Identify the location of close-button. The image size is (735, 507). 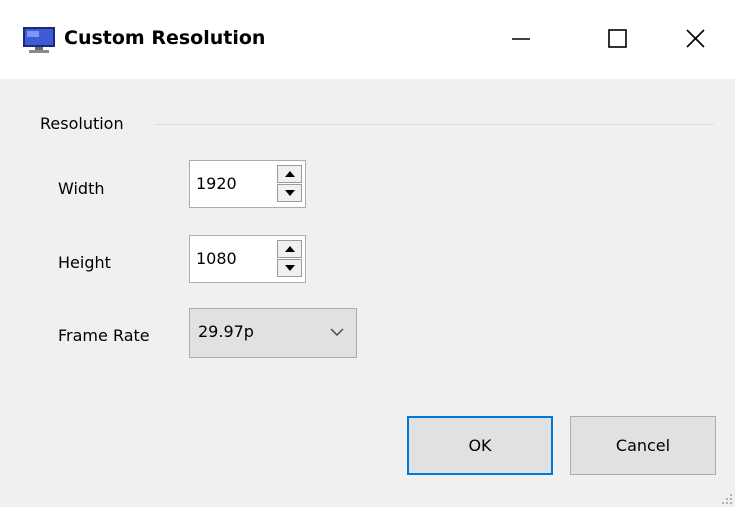
(695, 38).